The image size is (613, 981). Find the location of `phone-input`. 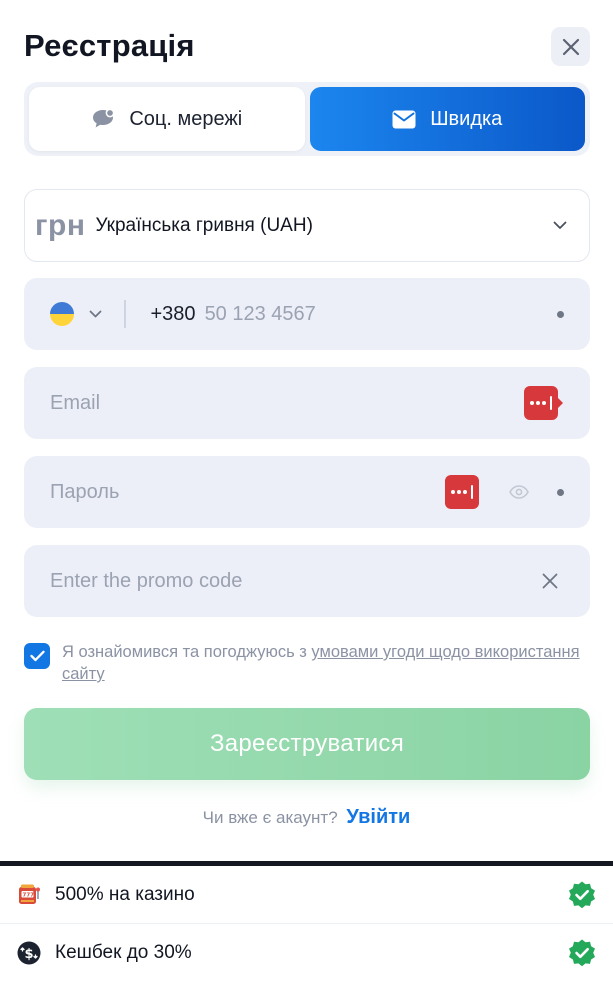

phone-input is located at coordinates (380, 314).